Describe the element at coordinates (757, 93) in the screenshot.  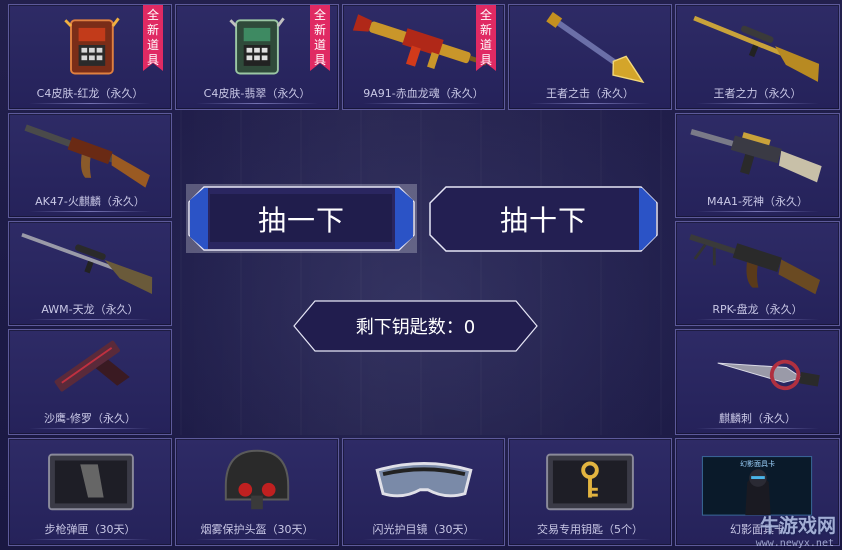
I see `prize-label: 王者之力（永久）` at that location.